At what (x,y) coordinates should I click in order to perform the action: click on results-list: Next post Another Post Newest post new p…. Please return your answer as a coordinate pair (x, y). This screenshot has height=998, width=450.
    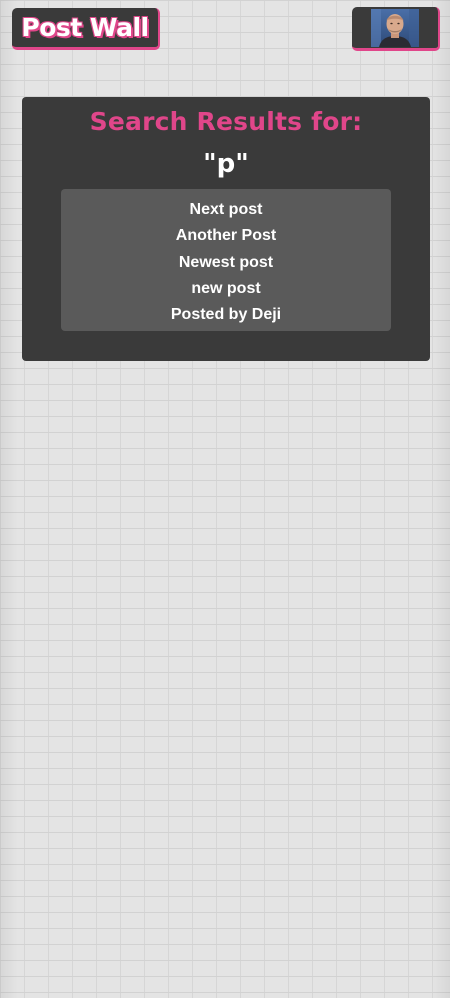
    Looking at the image, I should click on (226, 260).